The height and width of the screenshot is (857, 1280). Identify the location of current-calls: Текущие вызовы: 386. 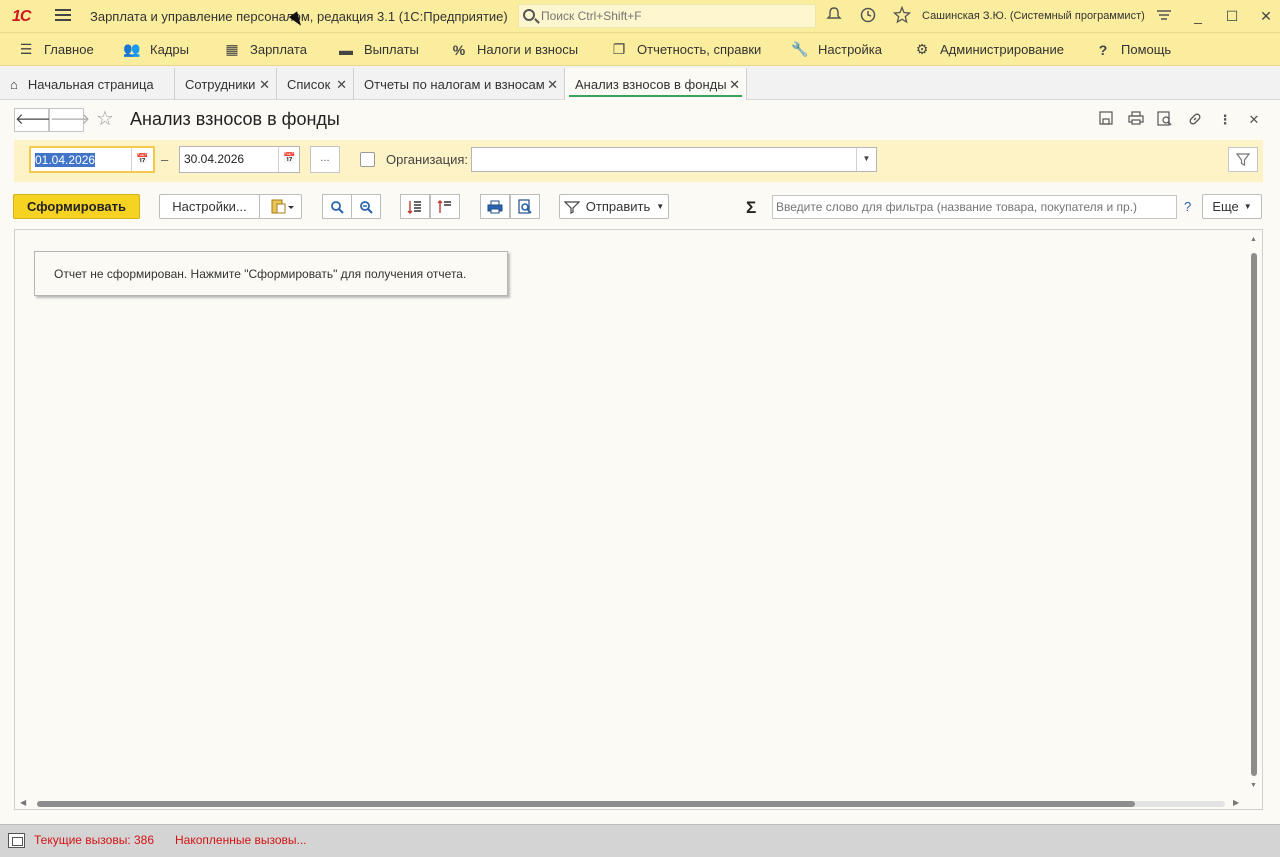
(94, 840).